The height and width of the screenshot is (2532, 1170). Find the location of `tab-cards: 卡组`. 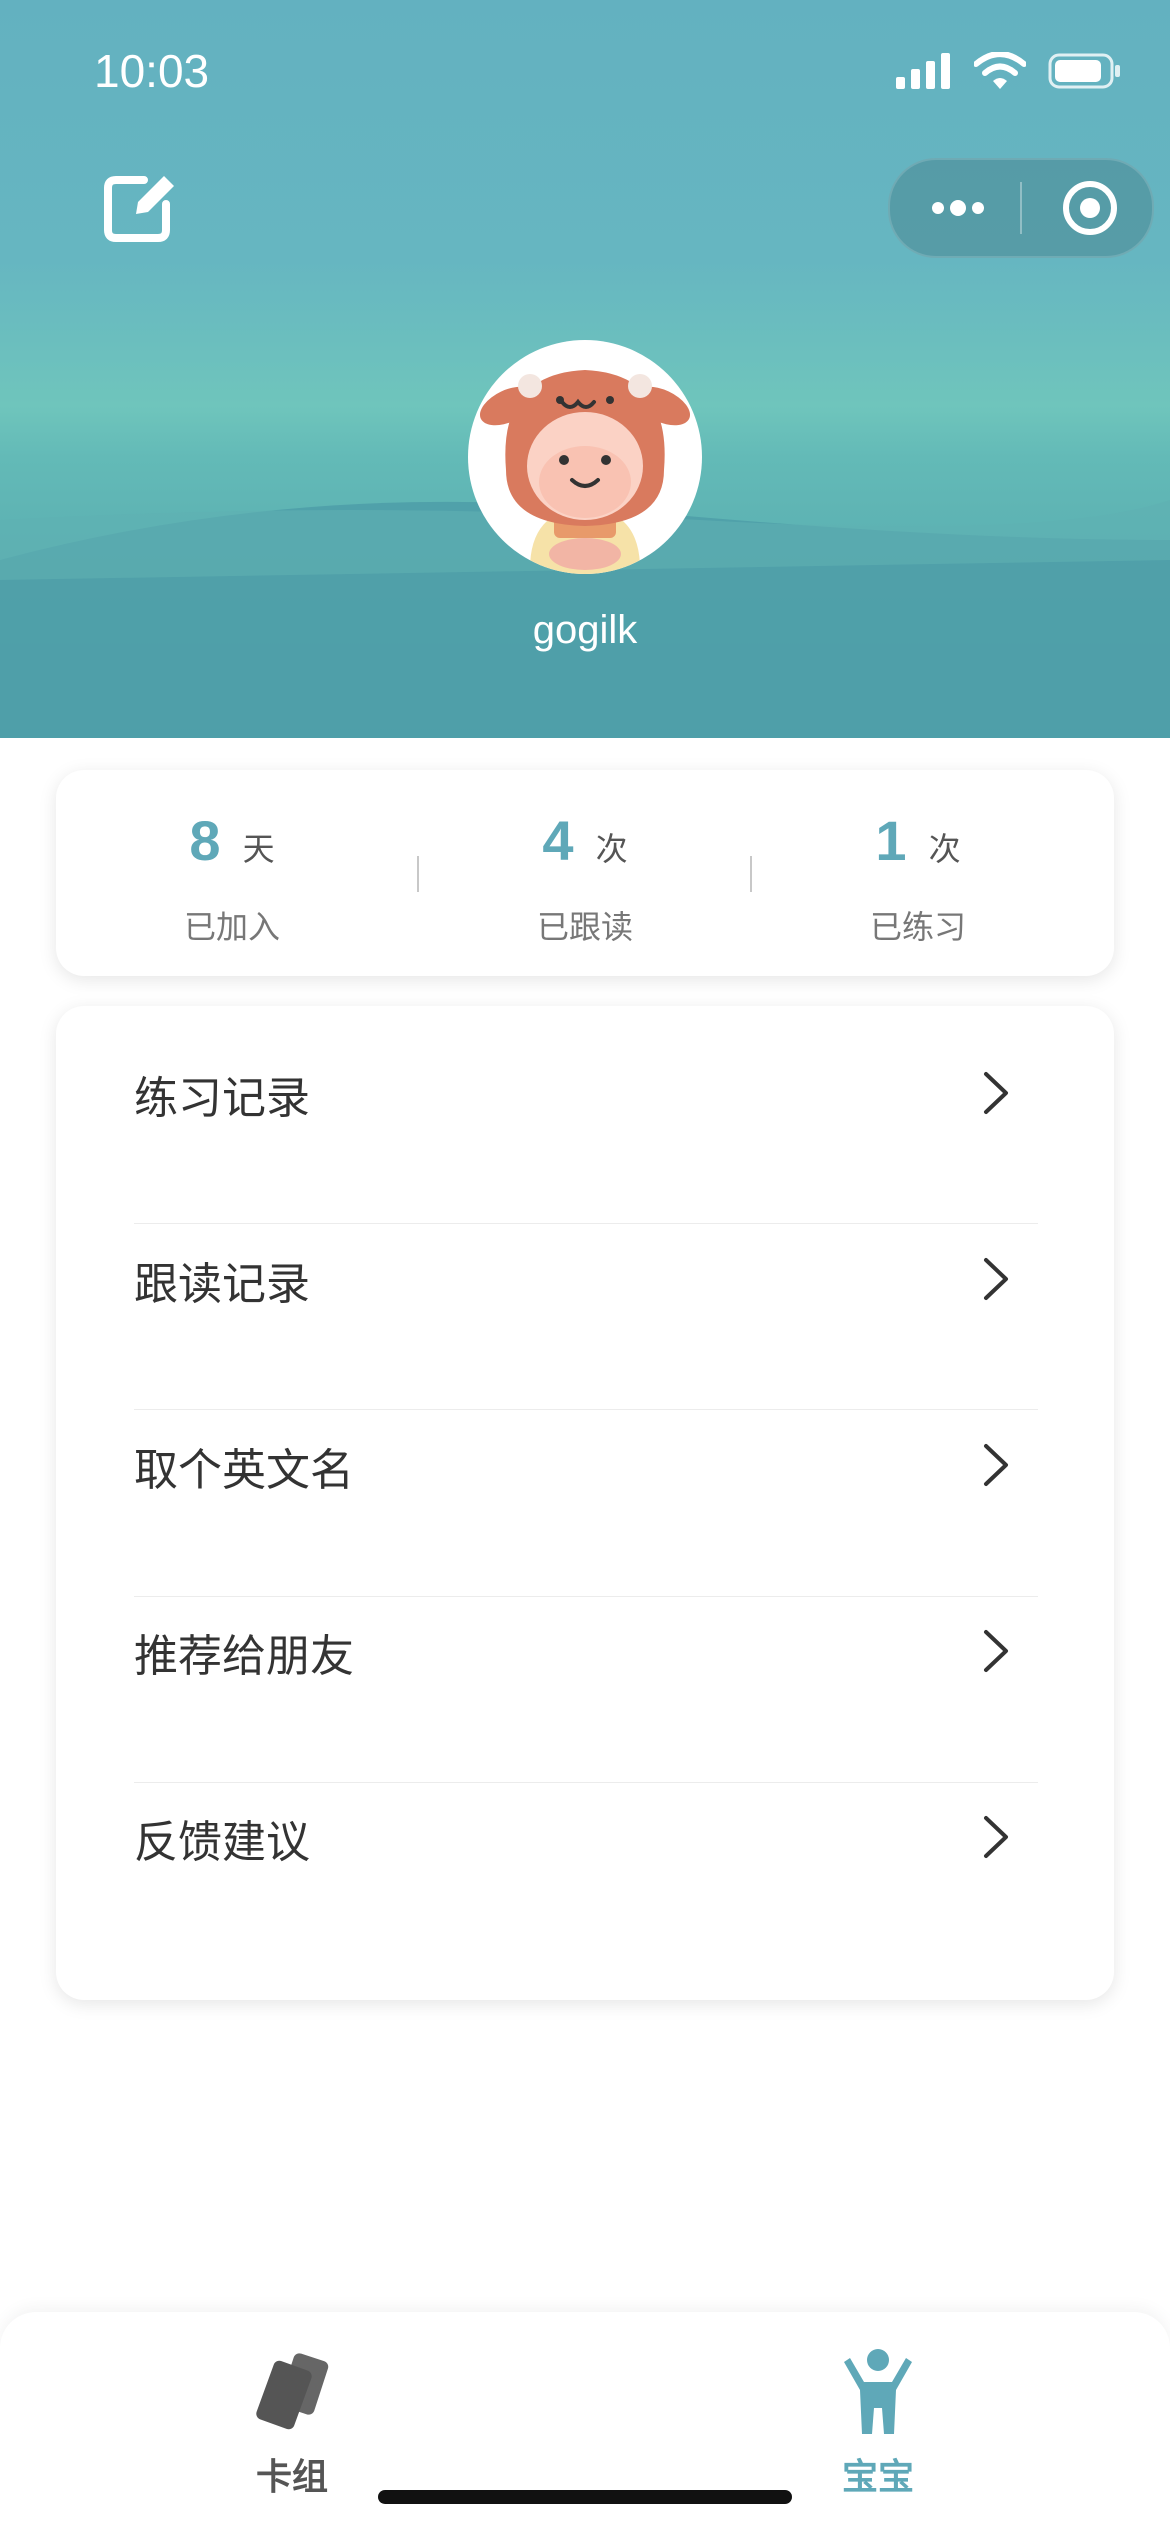

tab-cards: 卡组 is located at coordinates (292, 2423).